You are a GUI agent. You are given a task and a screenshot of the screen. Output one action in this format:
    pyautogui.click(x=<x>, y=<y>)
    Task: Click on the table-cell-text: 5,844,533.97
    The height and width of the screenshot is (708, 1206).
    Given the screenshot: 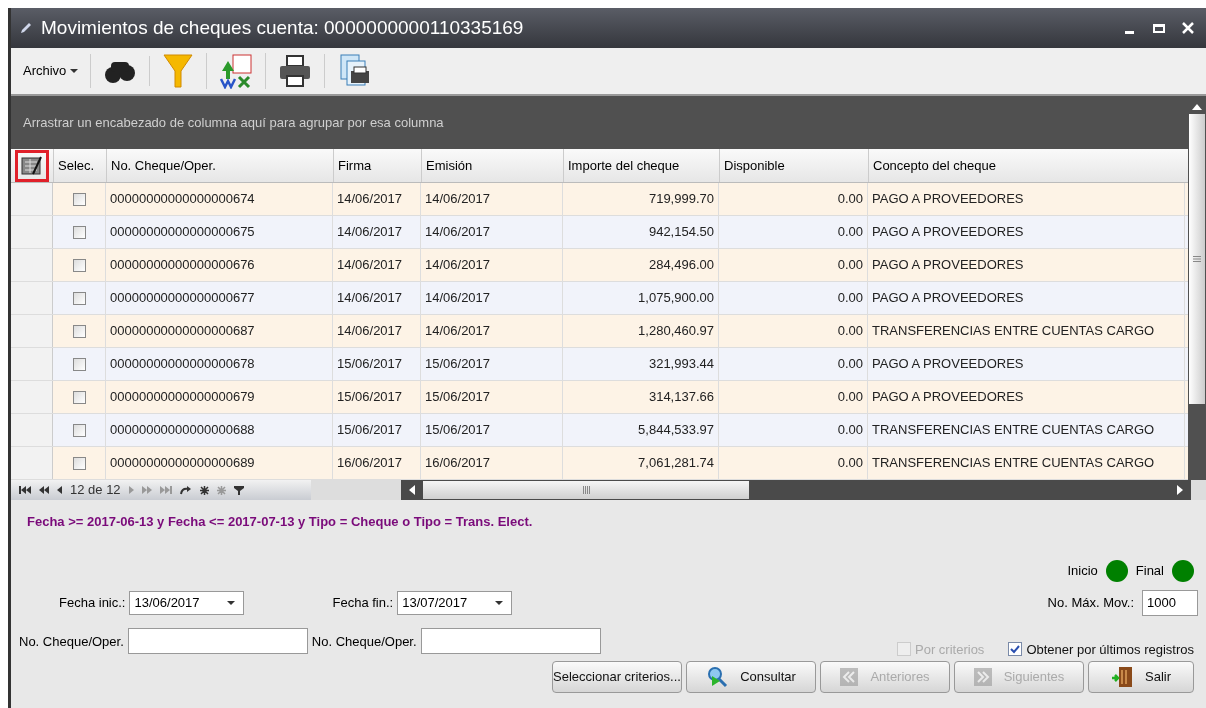 What is the action you would take?
    pyautogui.click(x=676, y=430)
    